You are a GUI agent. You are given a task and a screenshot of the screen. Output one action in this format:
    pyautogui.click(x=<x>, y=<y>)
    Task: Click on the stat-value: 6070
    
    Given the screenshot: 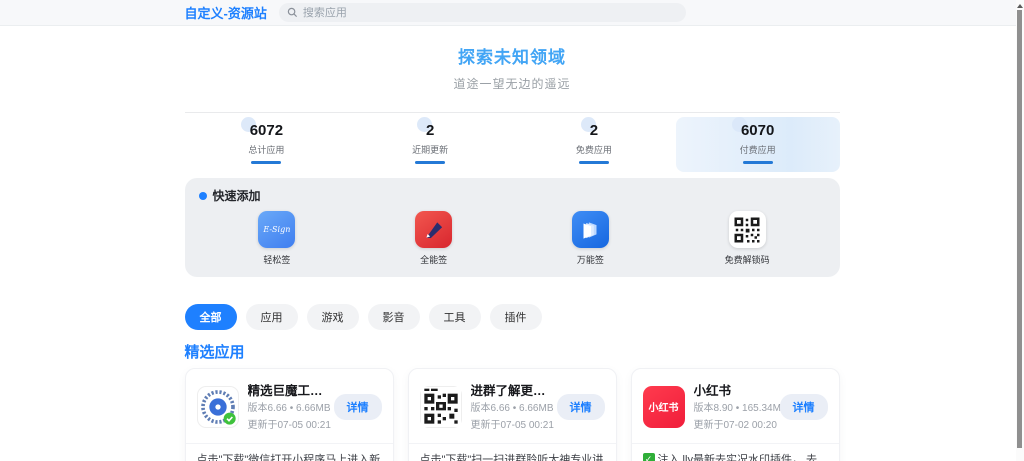 What is the action you would take?
    pyautogui.click(x=753, y=128)
    